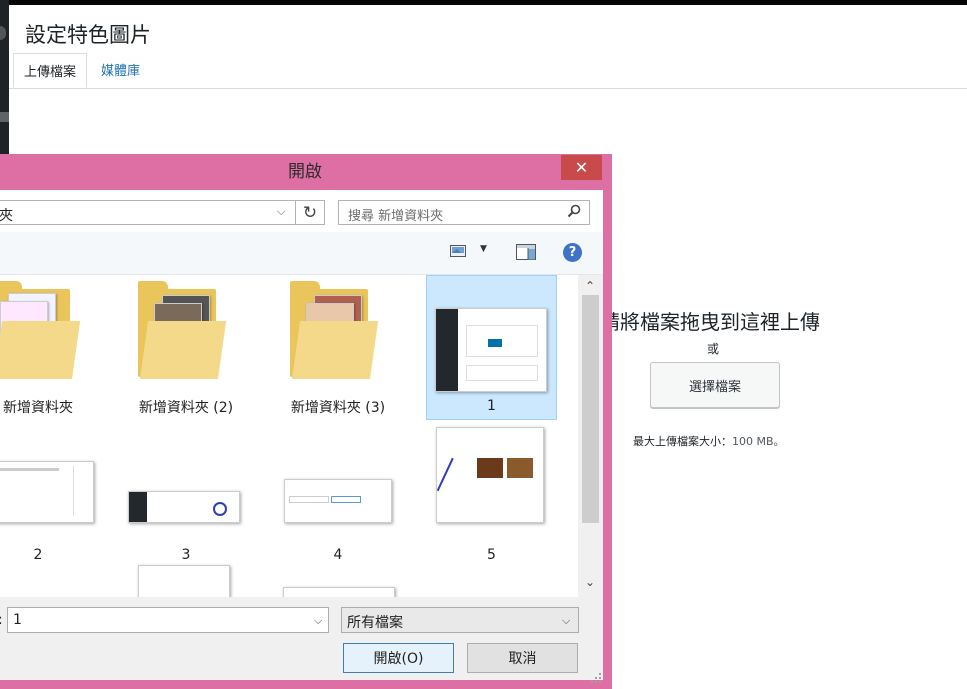 This screenshot has width=967, height=689. I want to click on view-mode-icon, so click(458, 251).